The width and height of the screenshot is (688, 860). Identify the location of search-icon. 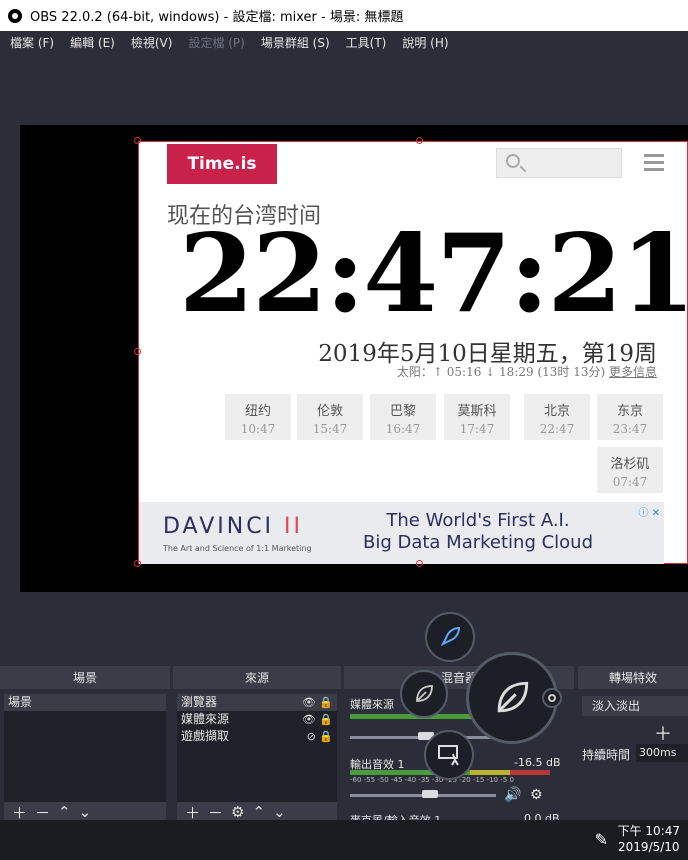
(513, 161).